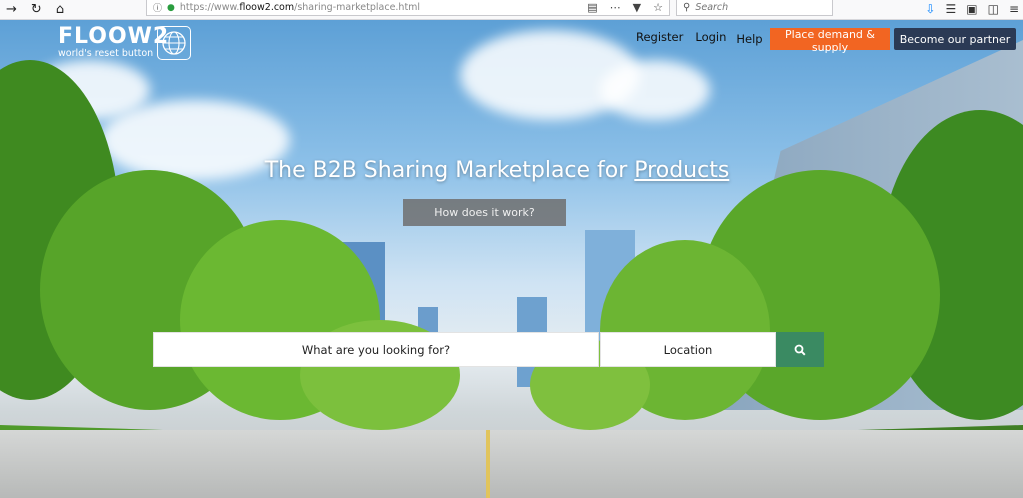  I want to click on search-icon: ⚲, so click(687, 7).